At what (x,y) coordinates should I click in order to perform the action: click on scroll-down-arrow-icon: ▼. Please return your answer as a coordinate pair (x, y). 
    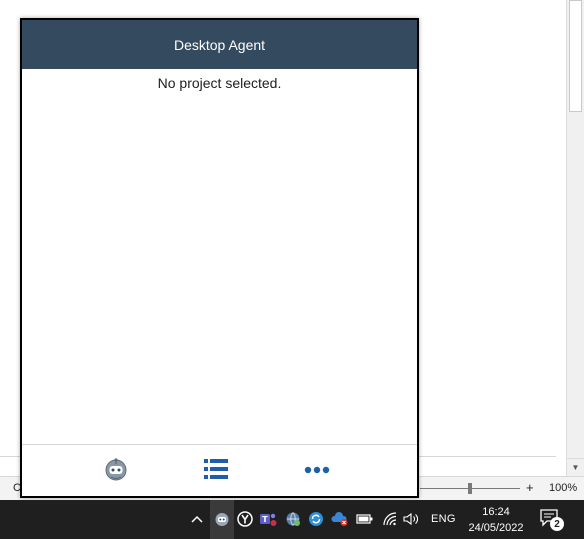
    Looking at the image, I should click on (575, 467).